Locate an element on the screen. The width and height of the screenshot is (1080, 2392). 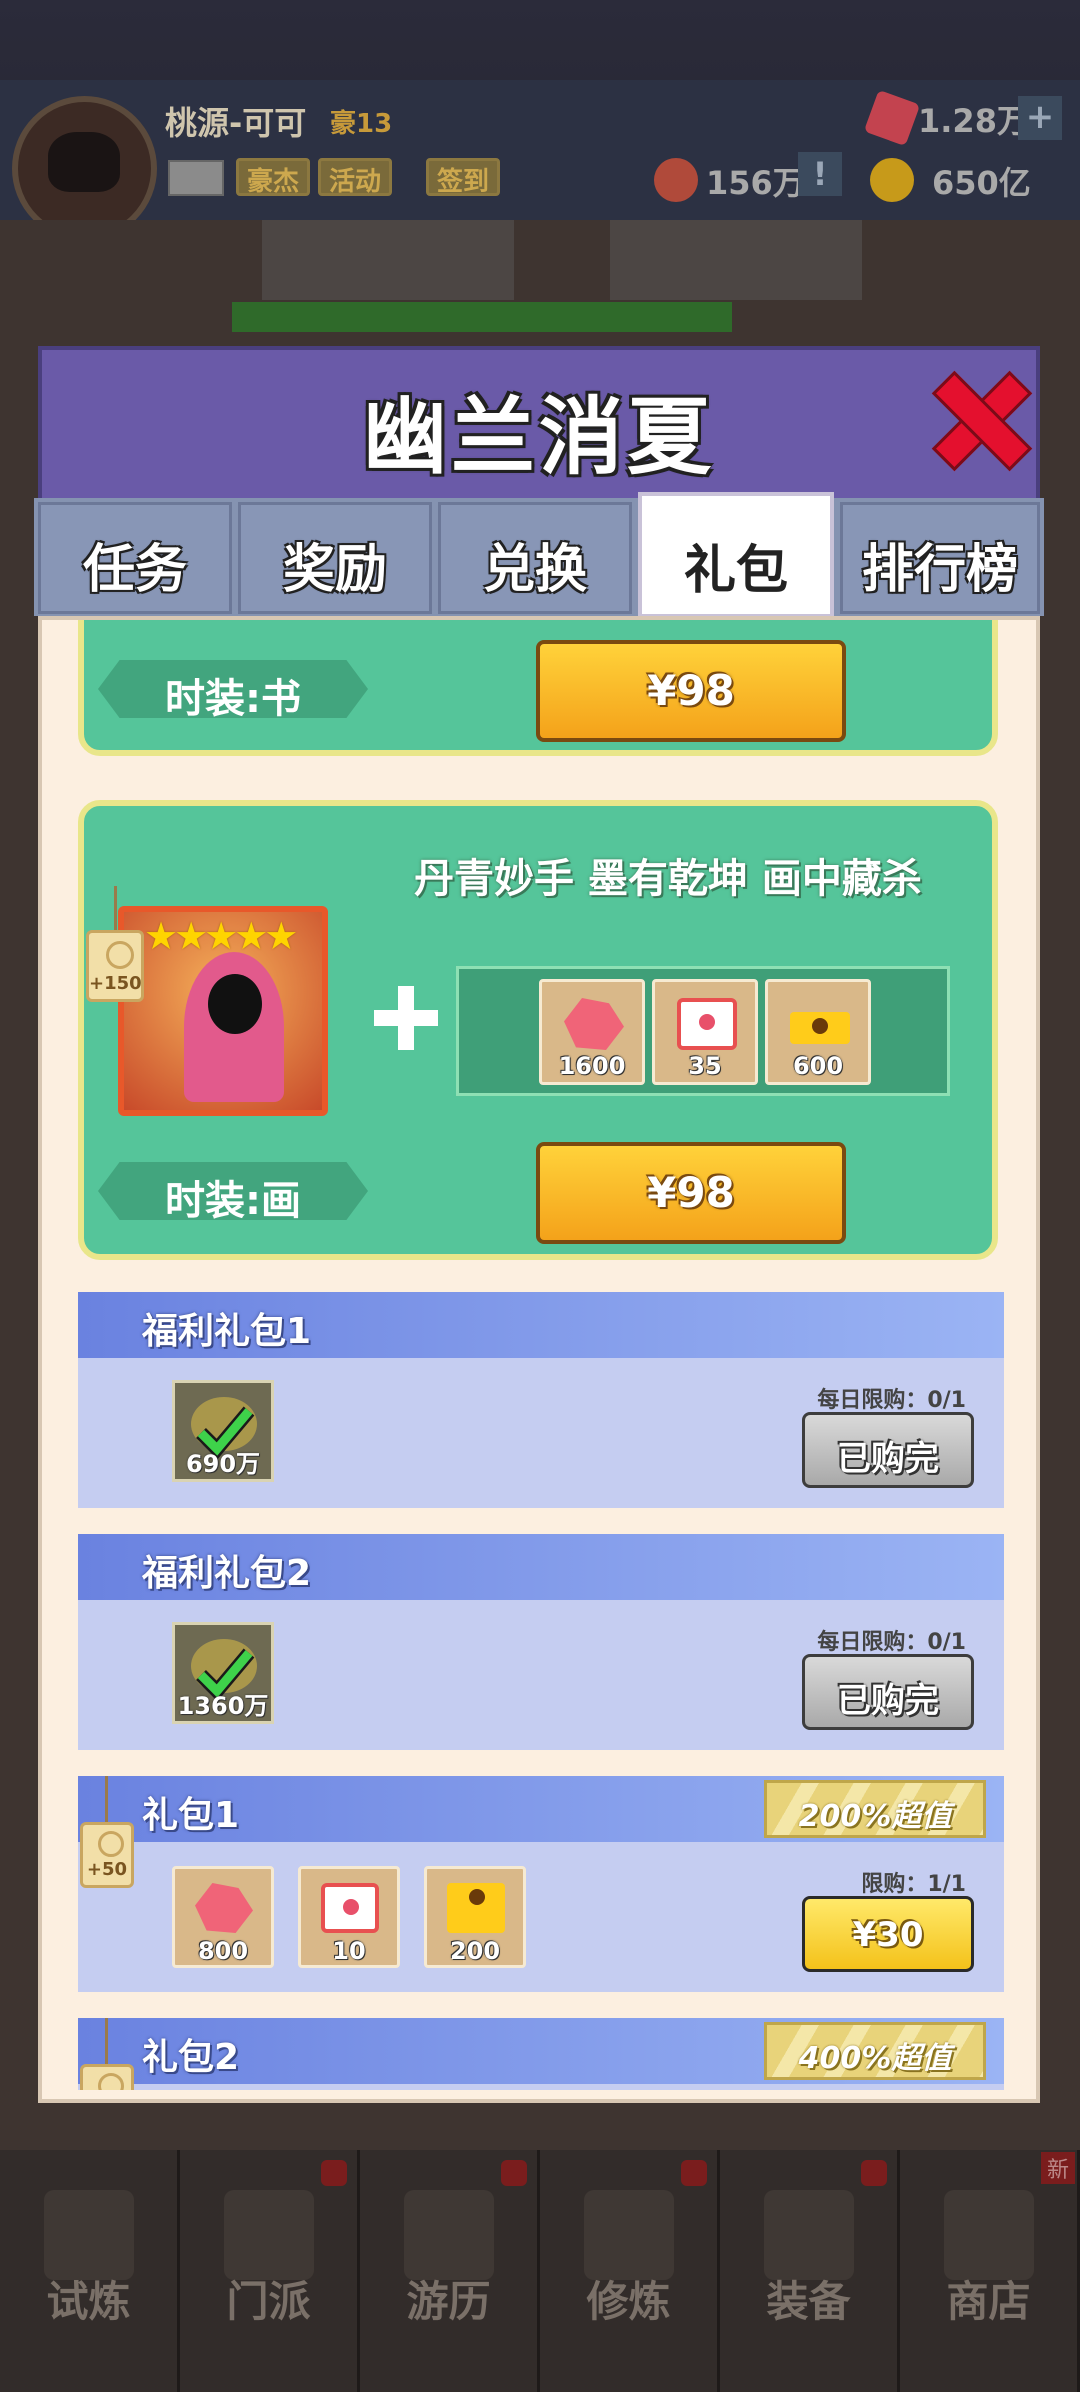
fashion-label: 时装:书 is located at coordinates (233, 689).